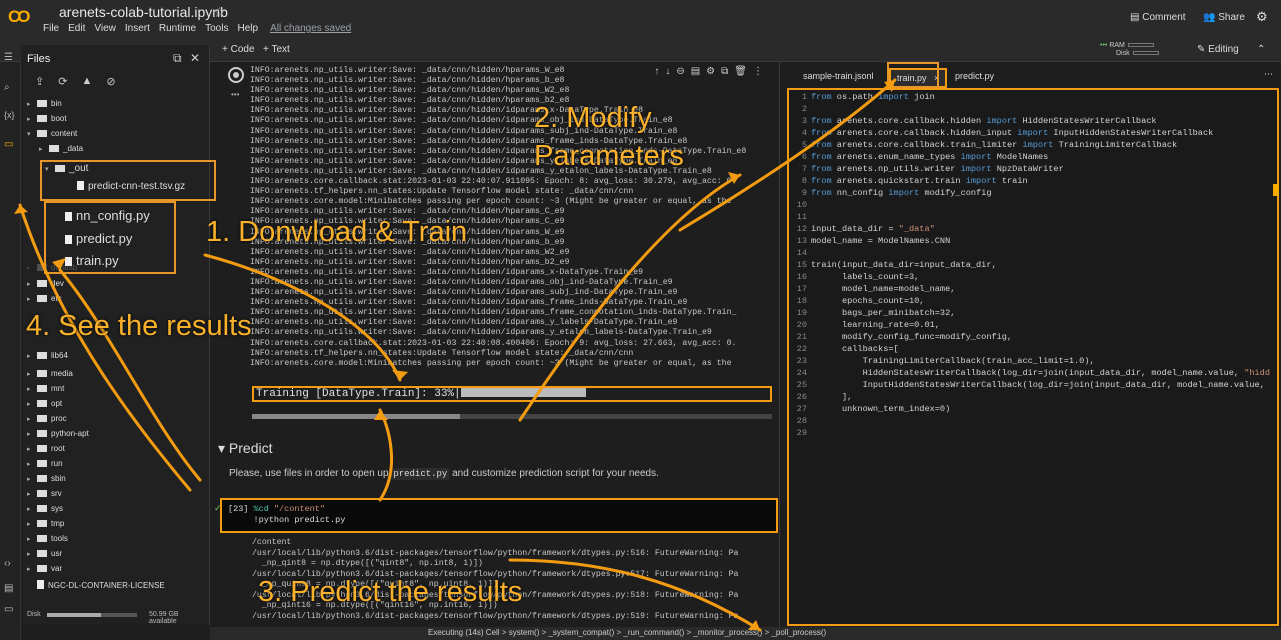 The width and height of the screenshot is (1281, 640). I want to click on file-tree-item: NGC-DL-CONTAINER-LICENSE, so click(96, 587).